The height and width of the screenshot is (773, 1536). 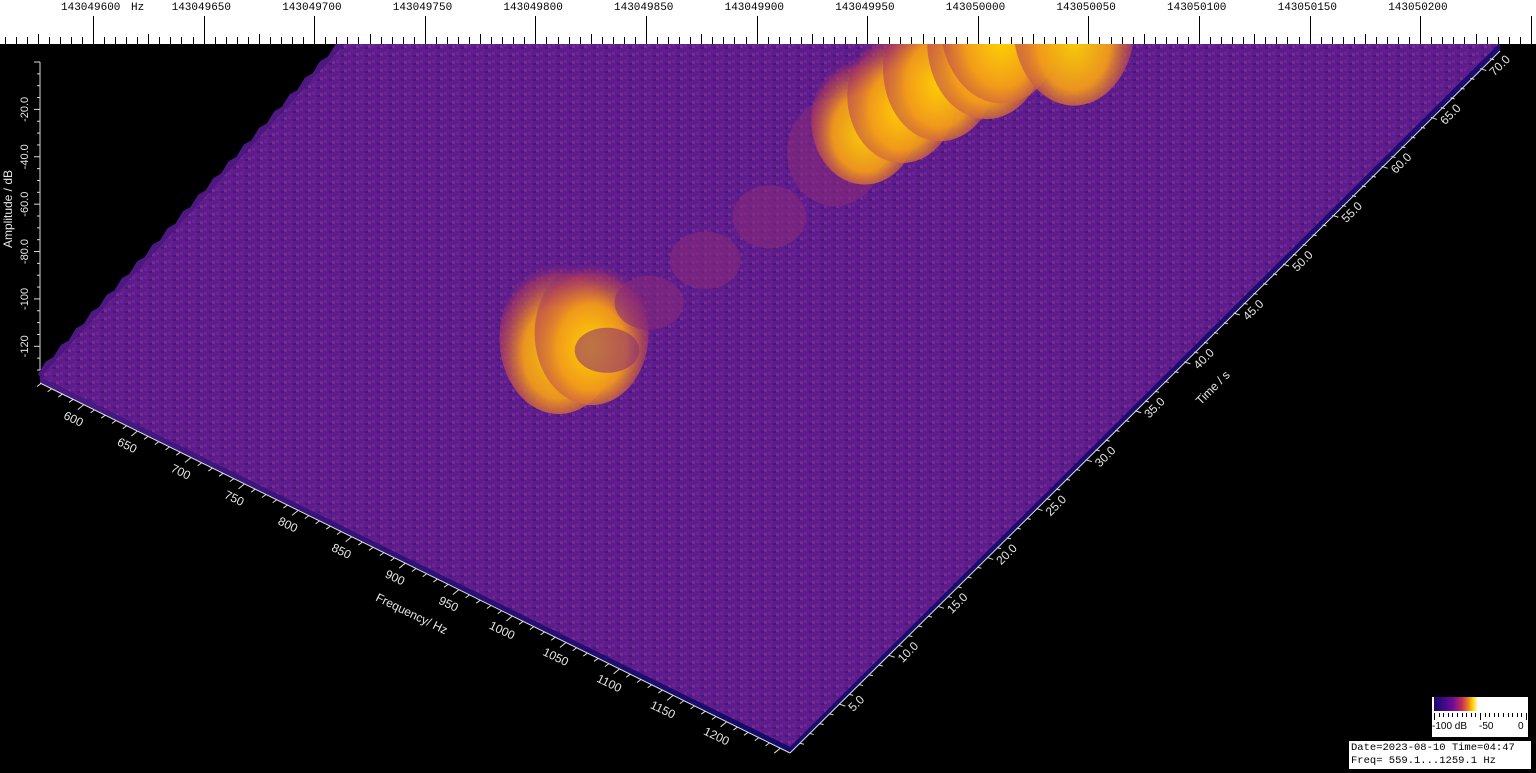 I want to click on frequency-unit-label: Hz, so click(x=138, y=8).